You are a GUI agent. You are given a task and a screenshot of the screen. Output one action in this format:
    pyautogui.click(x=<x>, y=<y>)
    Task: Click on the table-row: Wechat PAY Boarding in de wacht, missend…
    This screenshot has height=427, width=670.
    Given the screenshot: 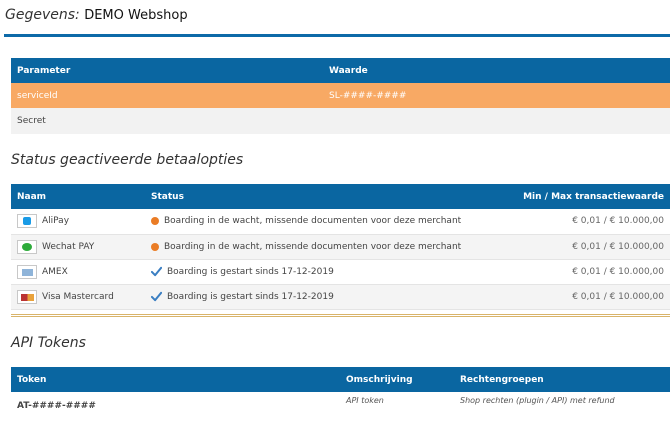 What is the action you would take?
    pyautogui.click(x=340, y=247)
    